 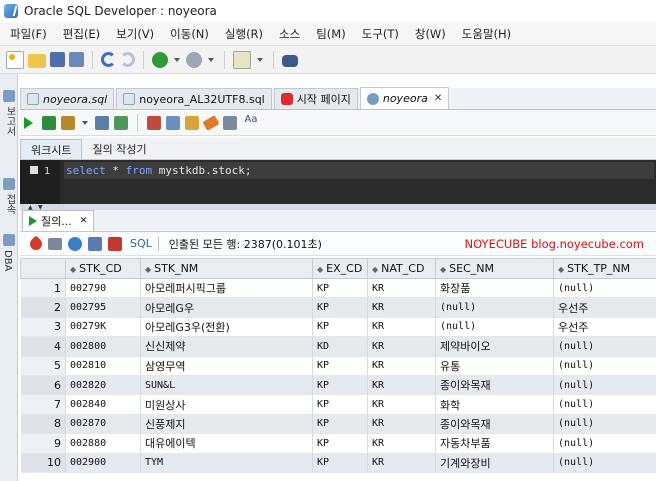 I want to click on table-row: 3 00279K 아모레G3우(전환) KP KR (null) 우선주, so click(x=338, y=327).